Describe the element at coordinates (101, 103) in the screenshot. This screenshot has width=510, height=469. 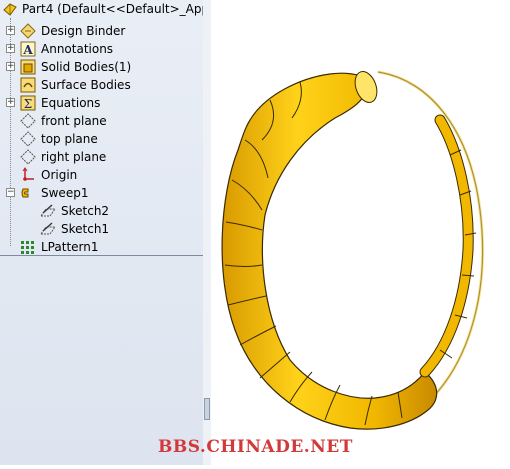
I see `tree-item-equations: + Σ Equations` at that location.